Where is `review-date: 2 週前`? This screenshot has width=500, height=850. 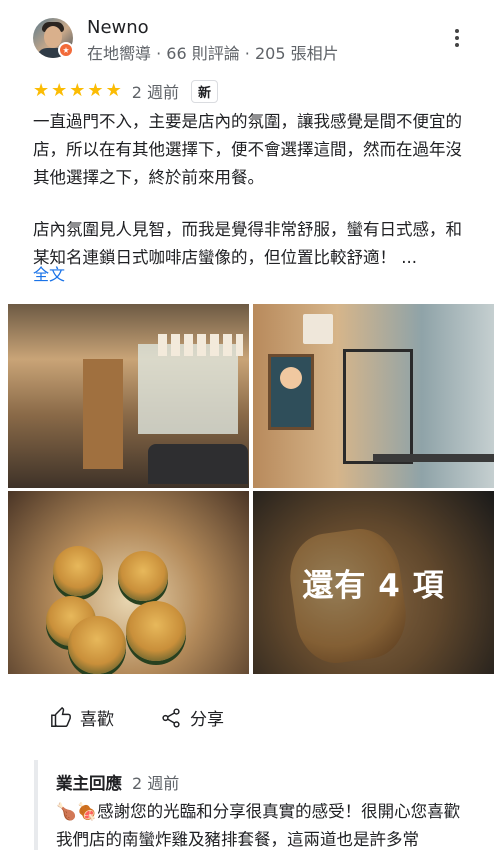 review-date: 2 週前 is located at coordinates (155, 92).